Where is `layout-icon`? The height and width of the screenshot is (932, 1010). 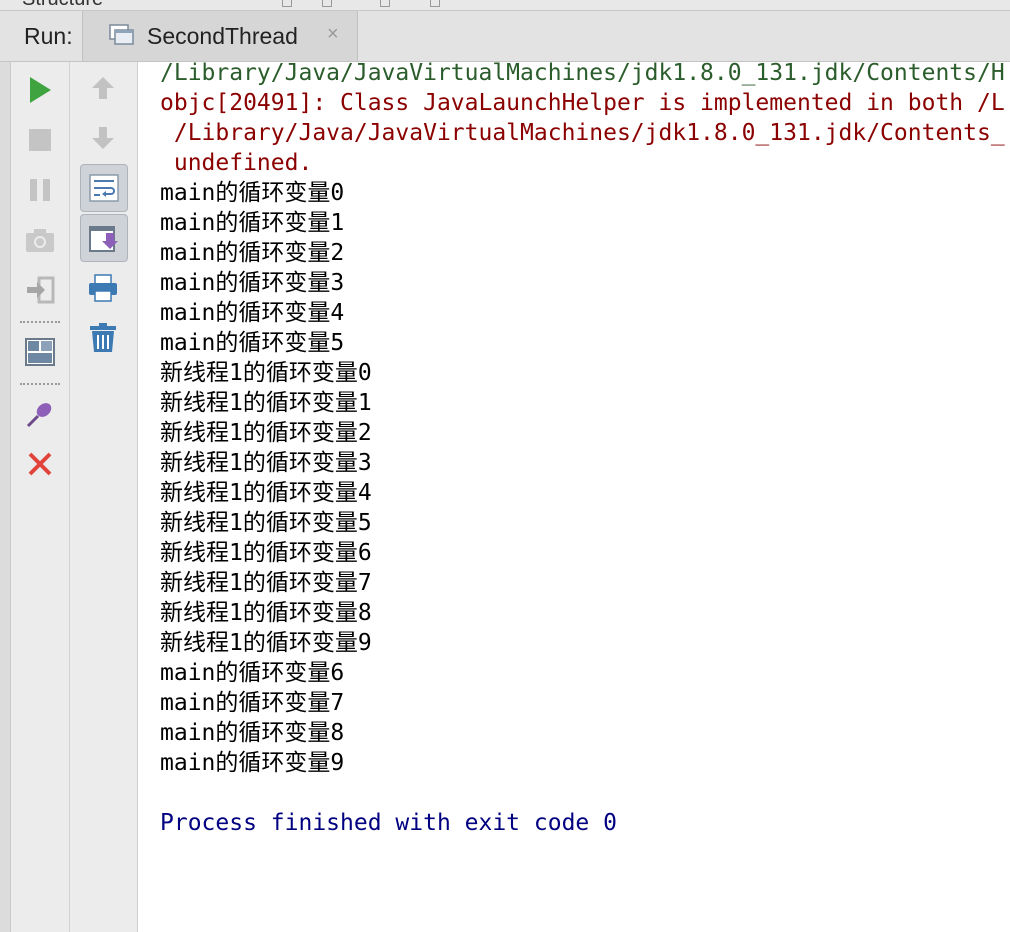
layout-icon is located at coordinates (40, 352).